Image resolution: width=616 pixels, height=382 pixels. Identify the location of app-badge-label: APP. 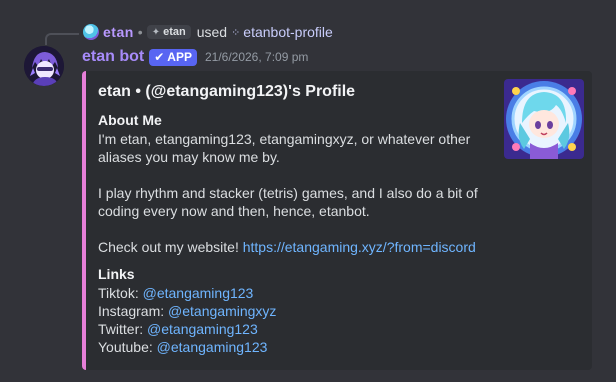
(179, 57).